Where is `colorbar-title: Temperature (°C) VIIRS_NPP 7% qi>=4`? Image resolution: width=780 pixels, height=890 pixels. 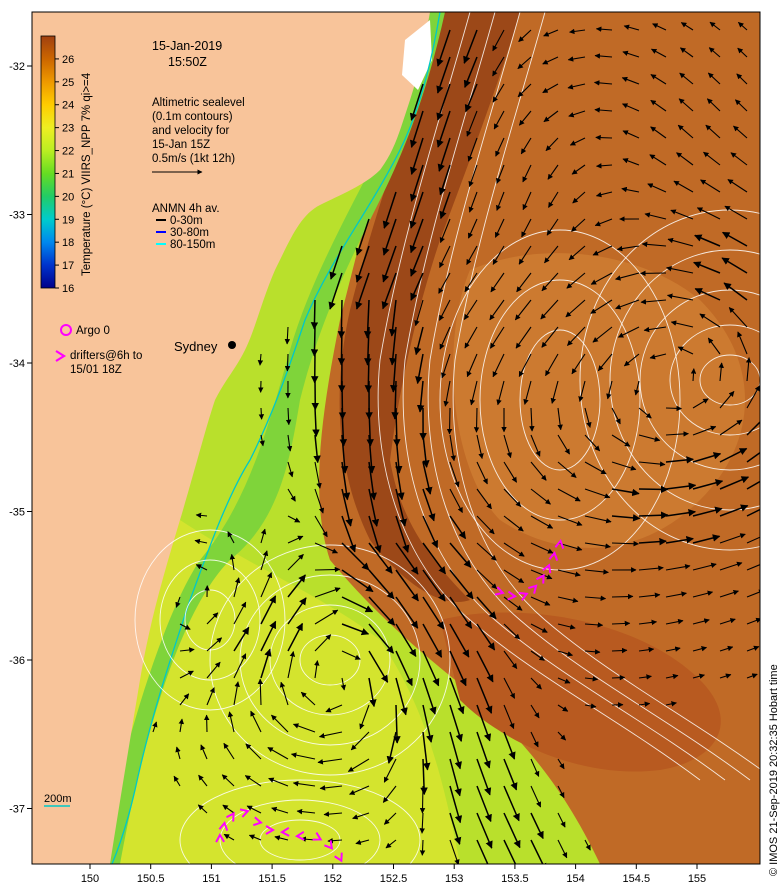
colorbar-title: Temperature (°C) VIIRS_NPP 7% qi>=4 is located at coordinates (87, 174).